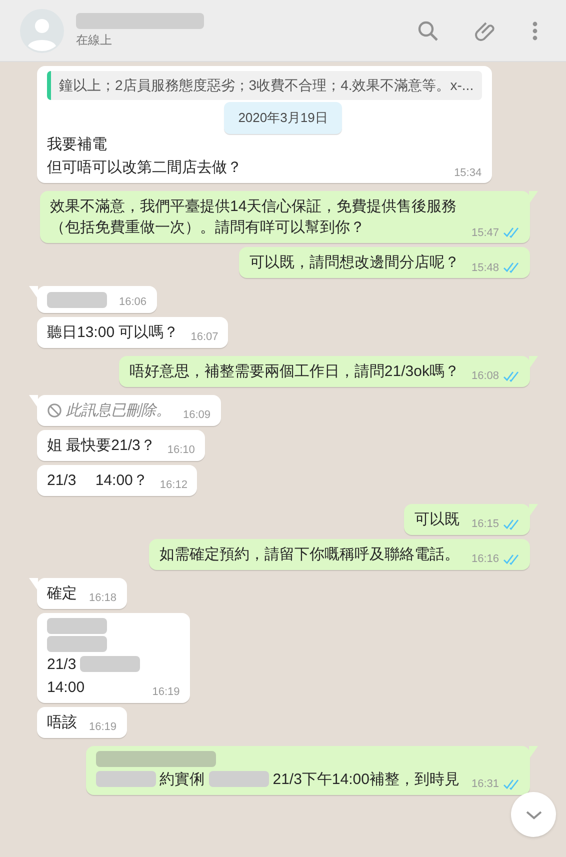 The height and width of the screenshot is (857, 566). I want to click on message-text: 唔好意思，補整需要兩個工作日，請問21/3ok嗎？, so click(294, 372).